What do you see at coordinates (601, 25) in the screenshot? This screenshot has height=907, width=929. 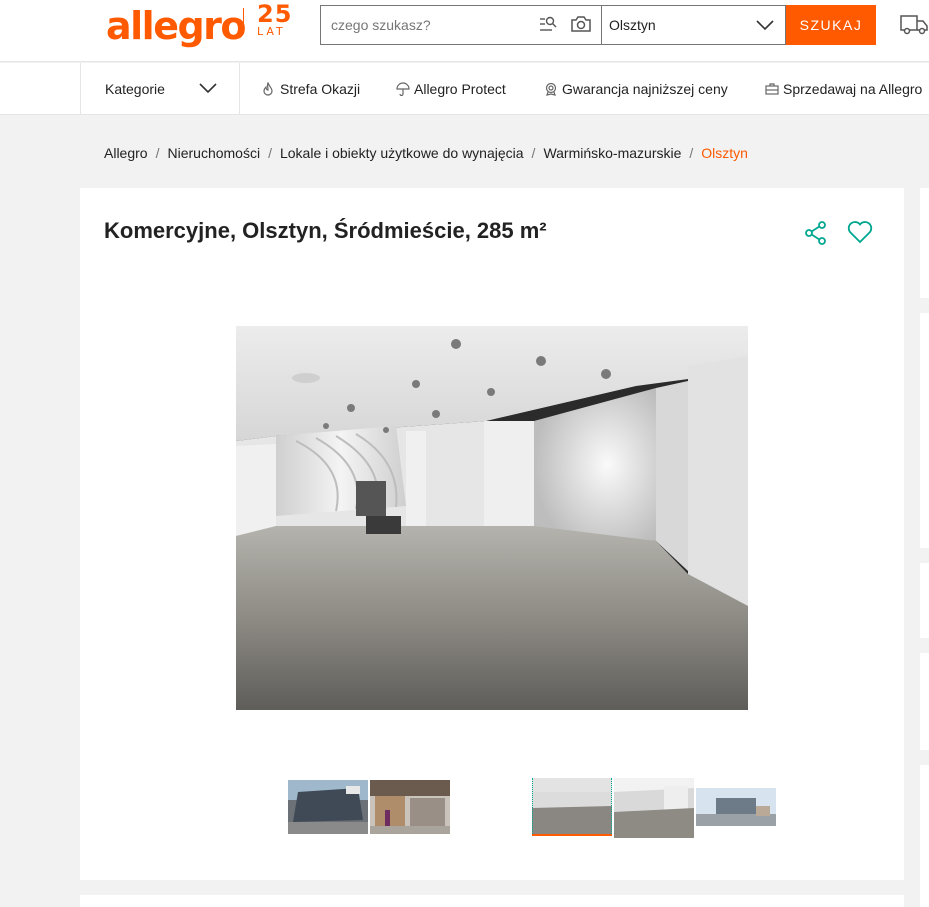 I see `search-divider` at bounding box center [601, 25].